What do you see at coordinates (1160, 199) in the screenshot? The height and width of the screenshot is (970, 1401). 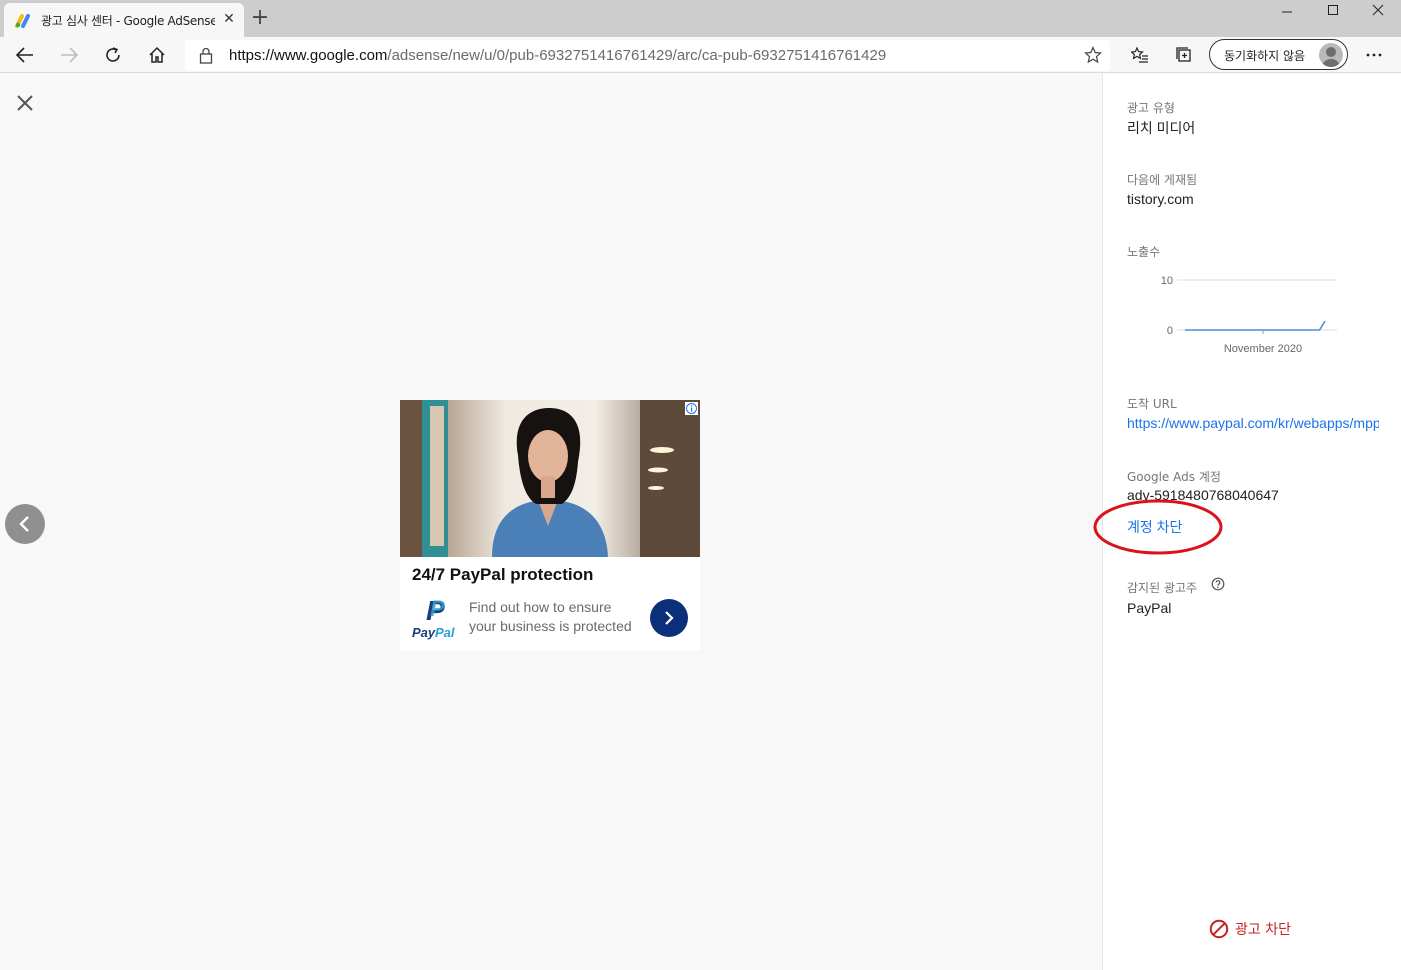 I see `shown-on-value: tistory.com` at bounding box center [1160, 199].